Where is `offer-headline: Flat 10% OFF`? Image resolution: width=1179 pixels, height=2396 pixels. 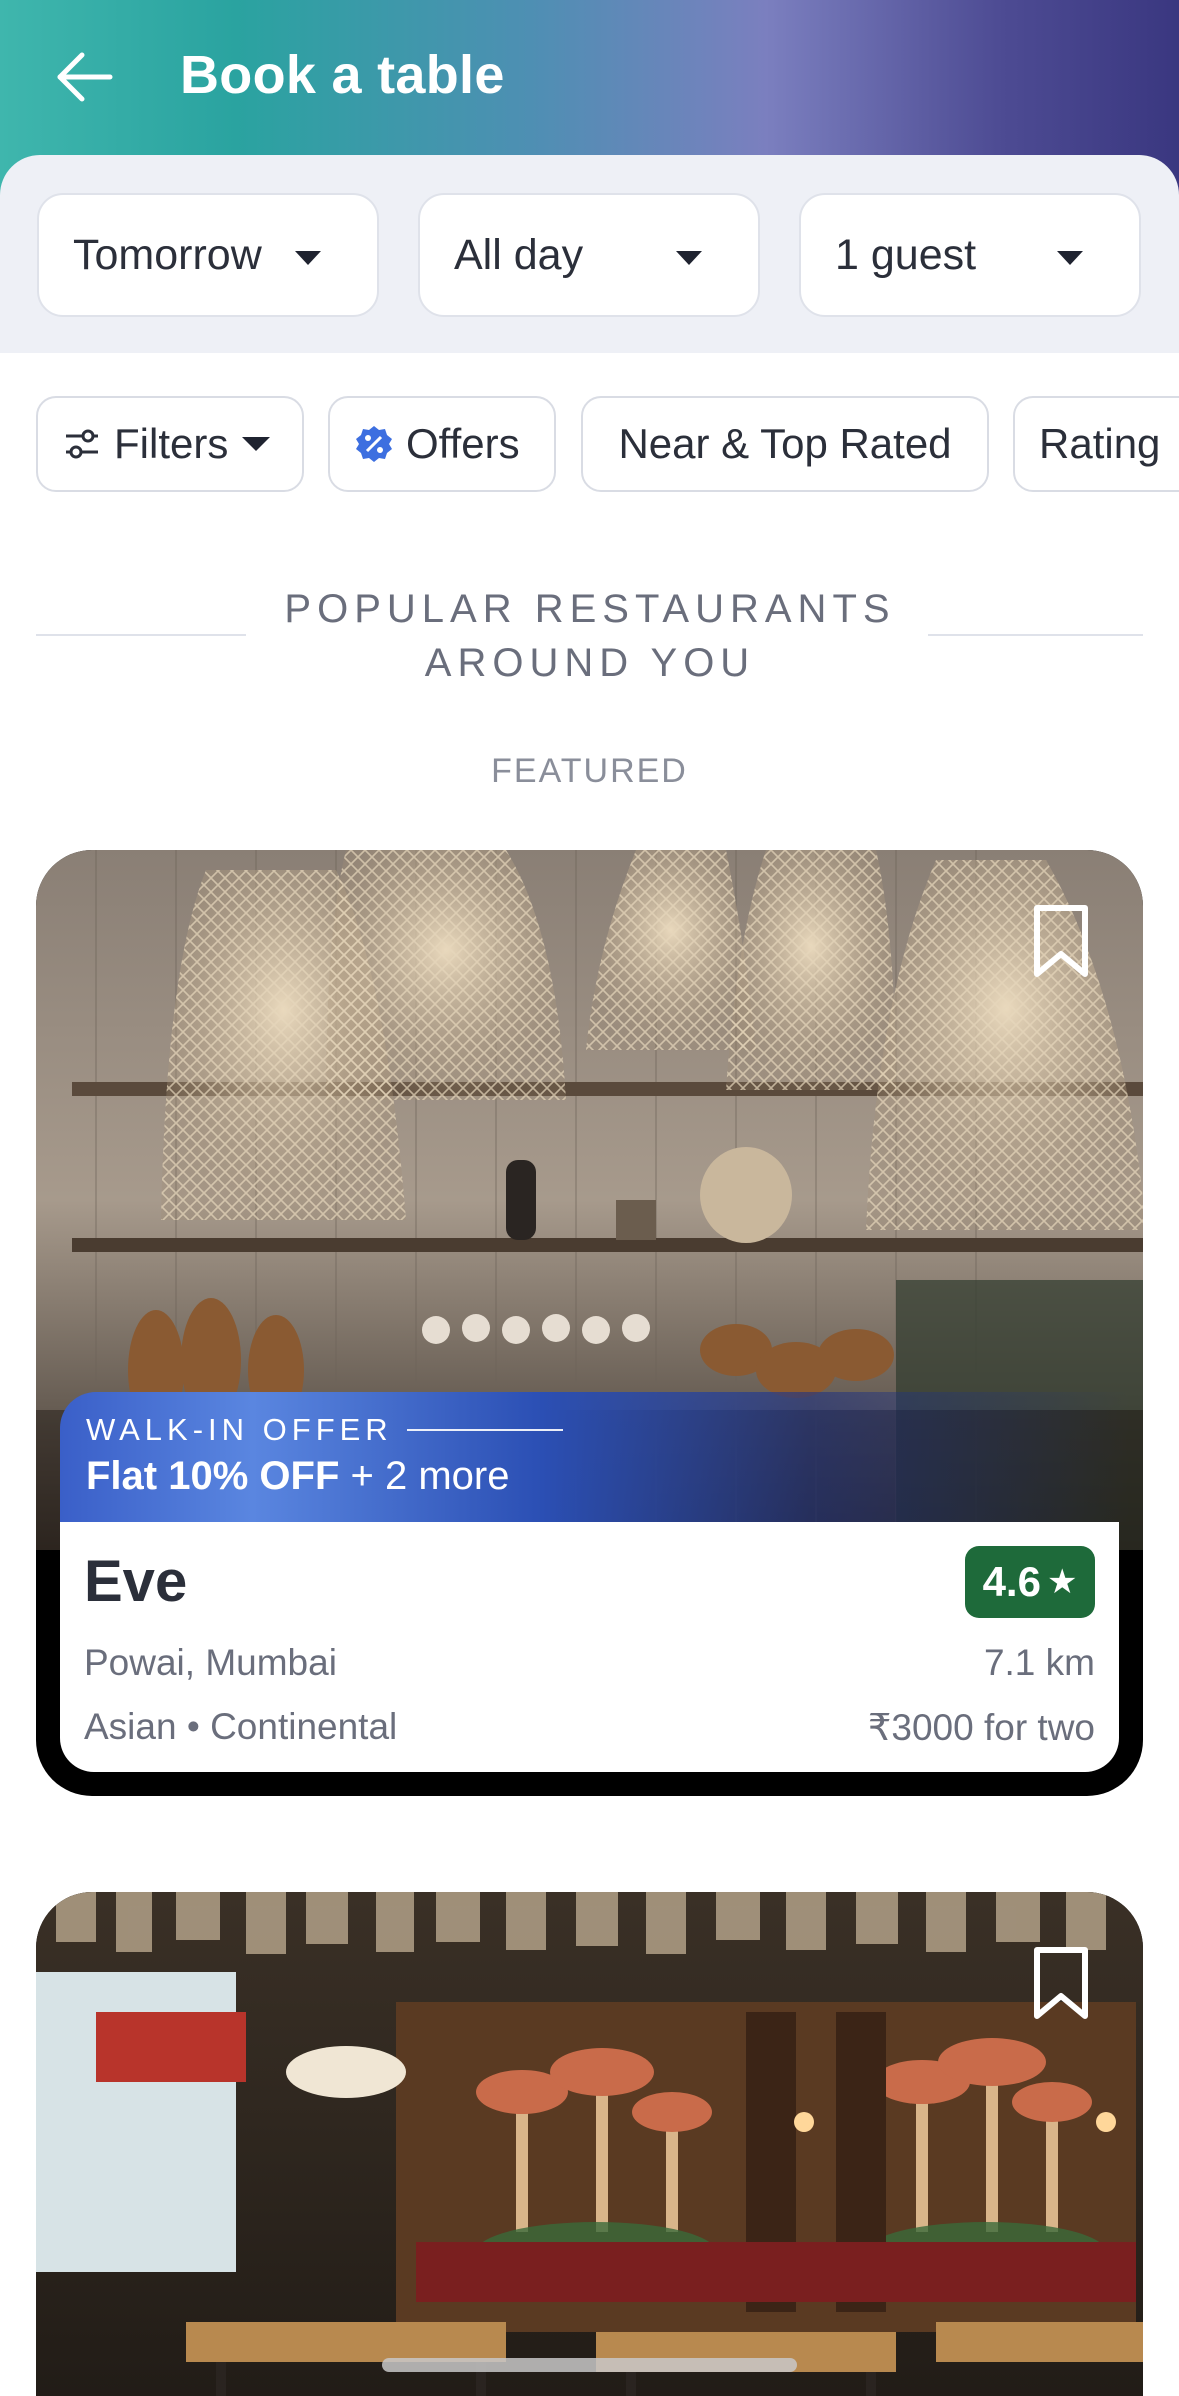 offer-headline: Flat 10% OFF is located at coordinates (213, 1476).